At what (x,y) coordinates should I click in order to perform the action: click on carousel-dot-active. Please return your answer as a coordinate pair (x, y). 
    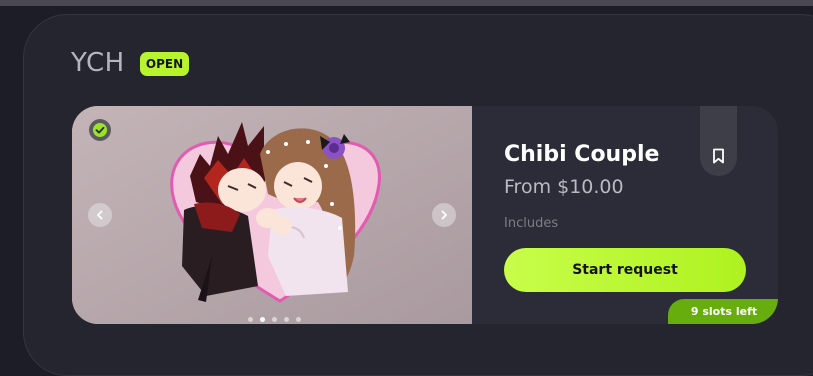
    Looking at the image, I should click on (262, 319).